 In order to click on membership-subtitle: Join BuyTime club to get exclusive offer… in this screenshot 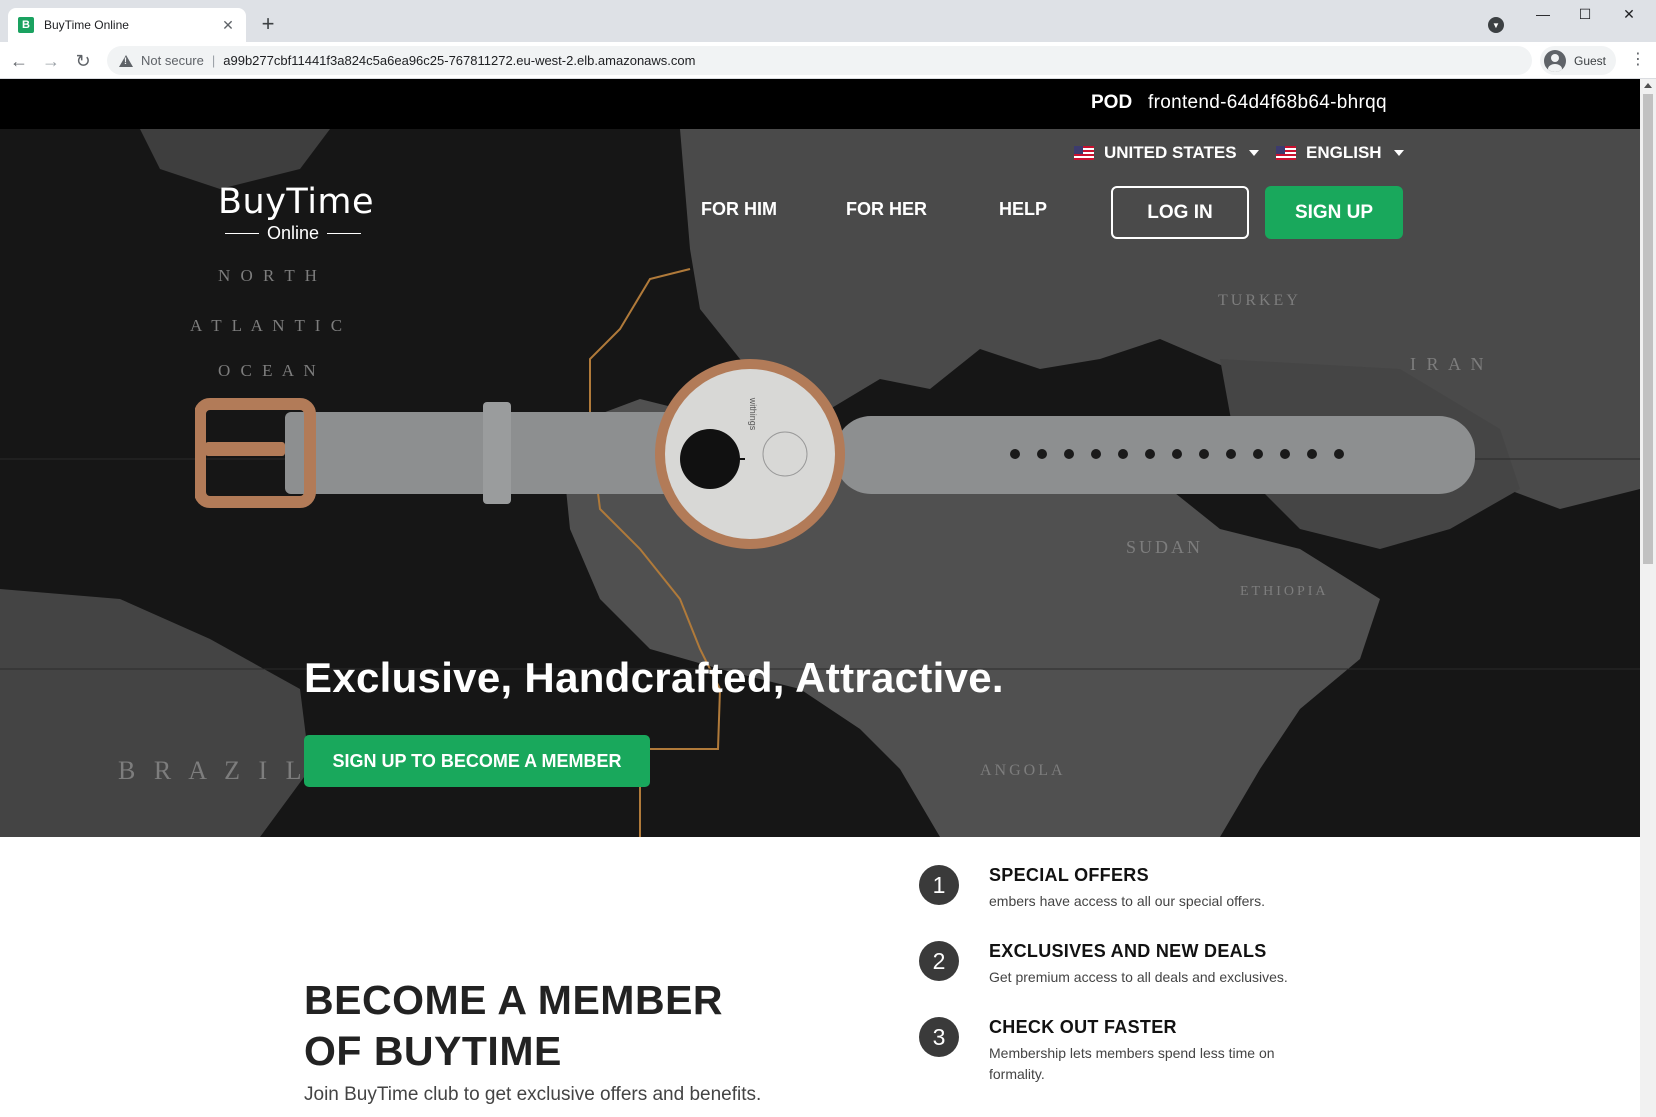, I will do `click(533, 1094)`.